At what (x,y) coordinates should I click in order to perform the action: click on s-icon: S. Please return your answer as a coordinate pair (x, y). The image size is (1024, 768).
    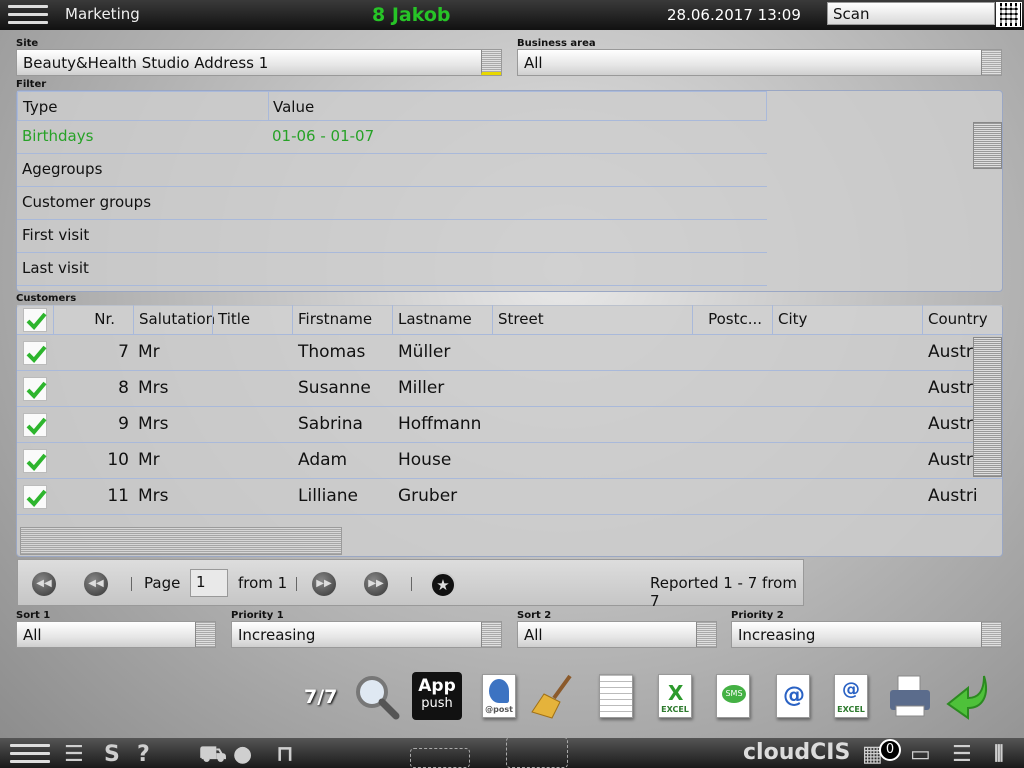
    Looking at the image, I should click on (112, 754).